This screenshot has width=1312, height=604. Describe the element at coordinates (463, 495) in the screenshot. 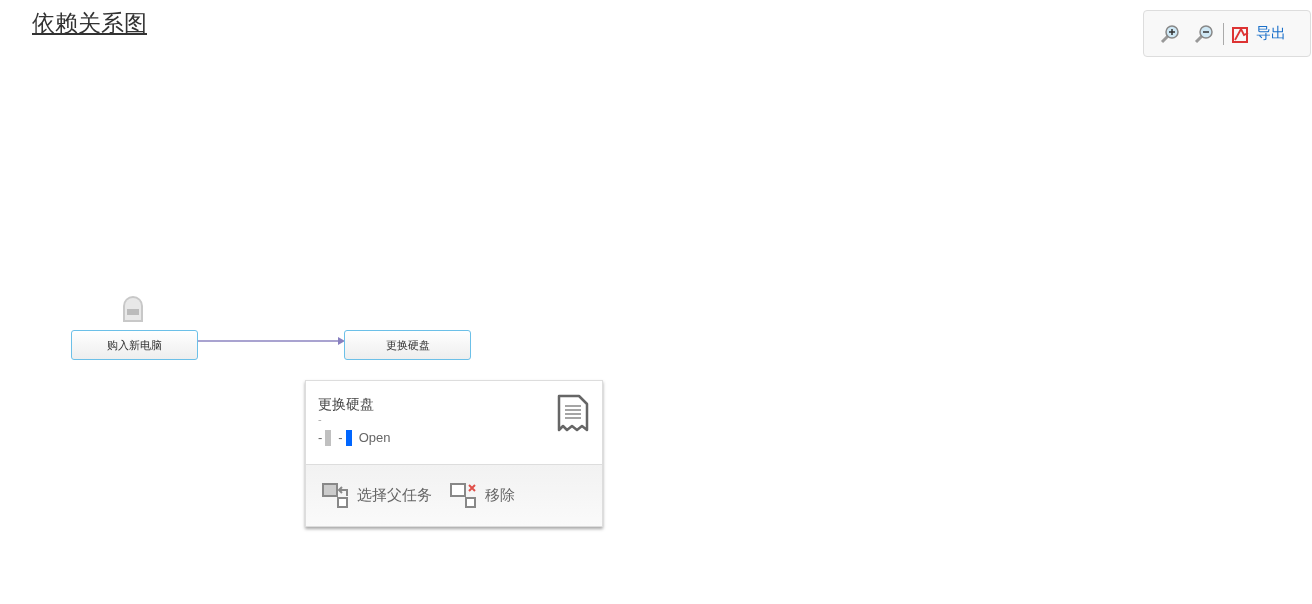

I see `squares-cross-icon` at that location.